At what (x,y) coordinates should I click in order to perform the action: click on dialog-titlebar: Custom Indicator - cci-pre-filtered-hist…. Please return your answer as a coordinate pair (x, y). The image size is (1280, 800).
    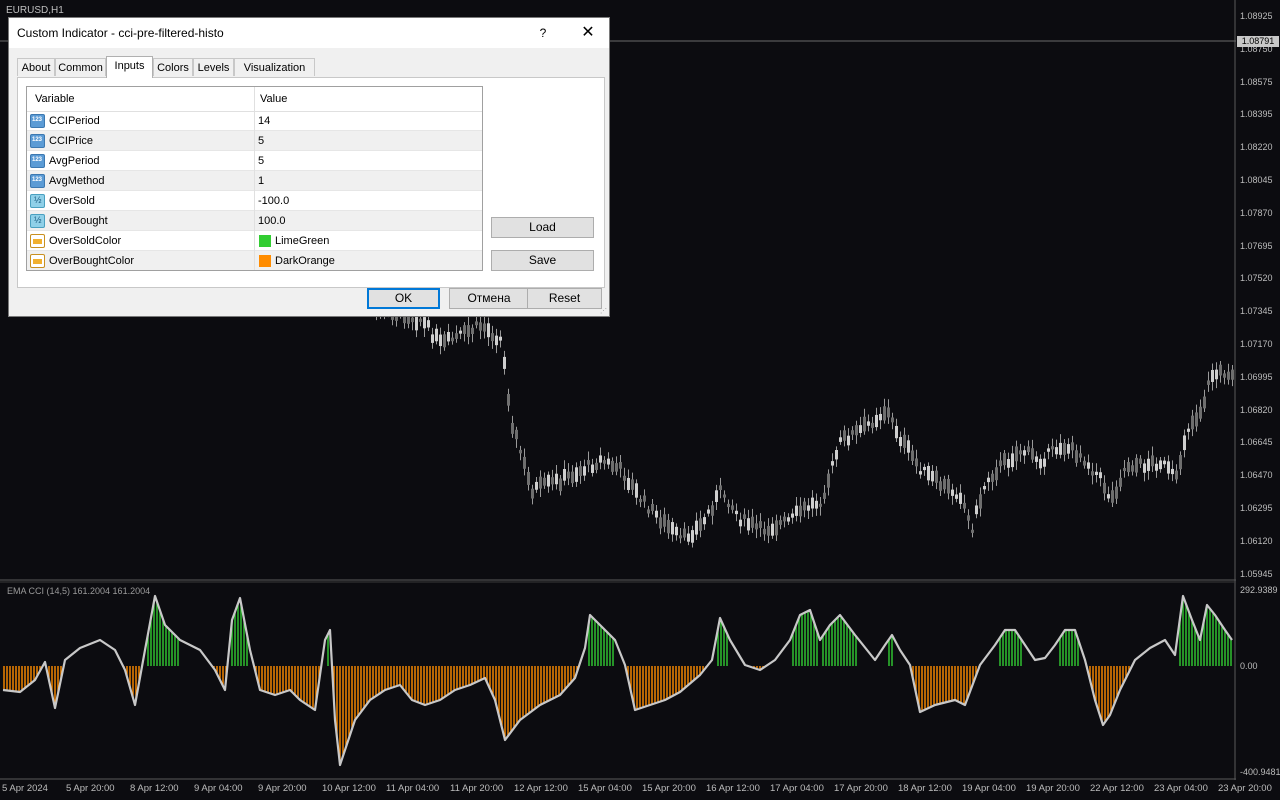
    Looking at the image, I should click on (309, 33).